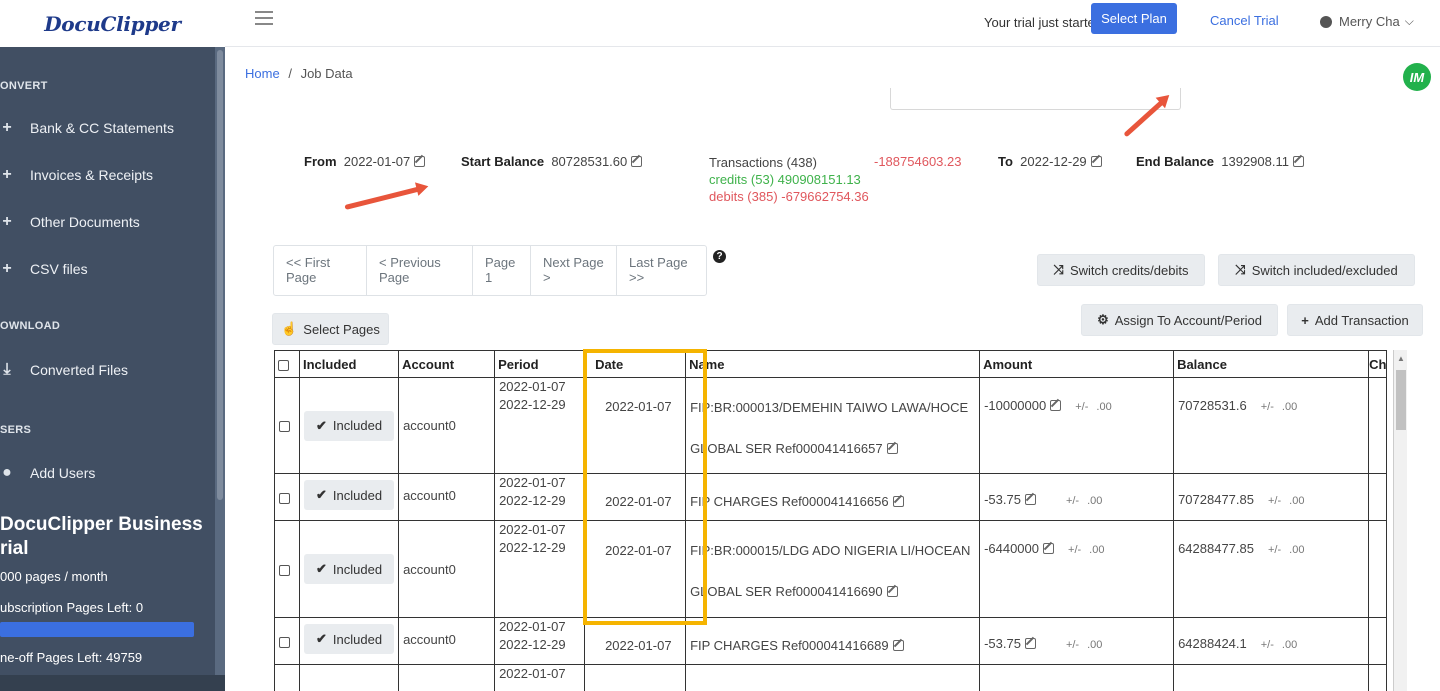 The height and width of the screenshot is (691, 1440). What do you see at coordinates (7, 268) in the screenshot?
I see `plus-icon: +` at bounding box center [7, 268].